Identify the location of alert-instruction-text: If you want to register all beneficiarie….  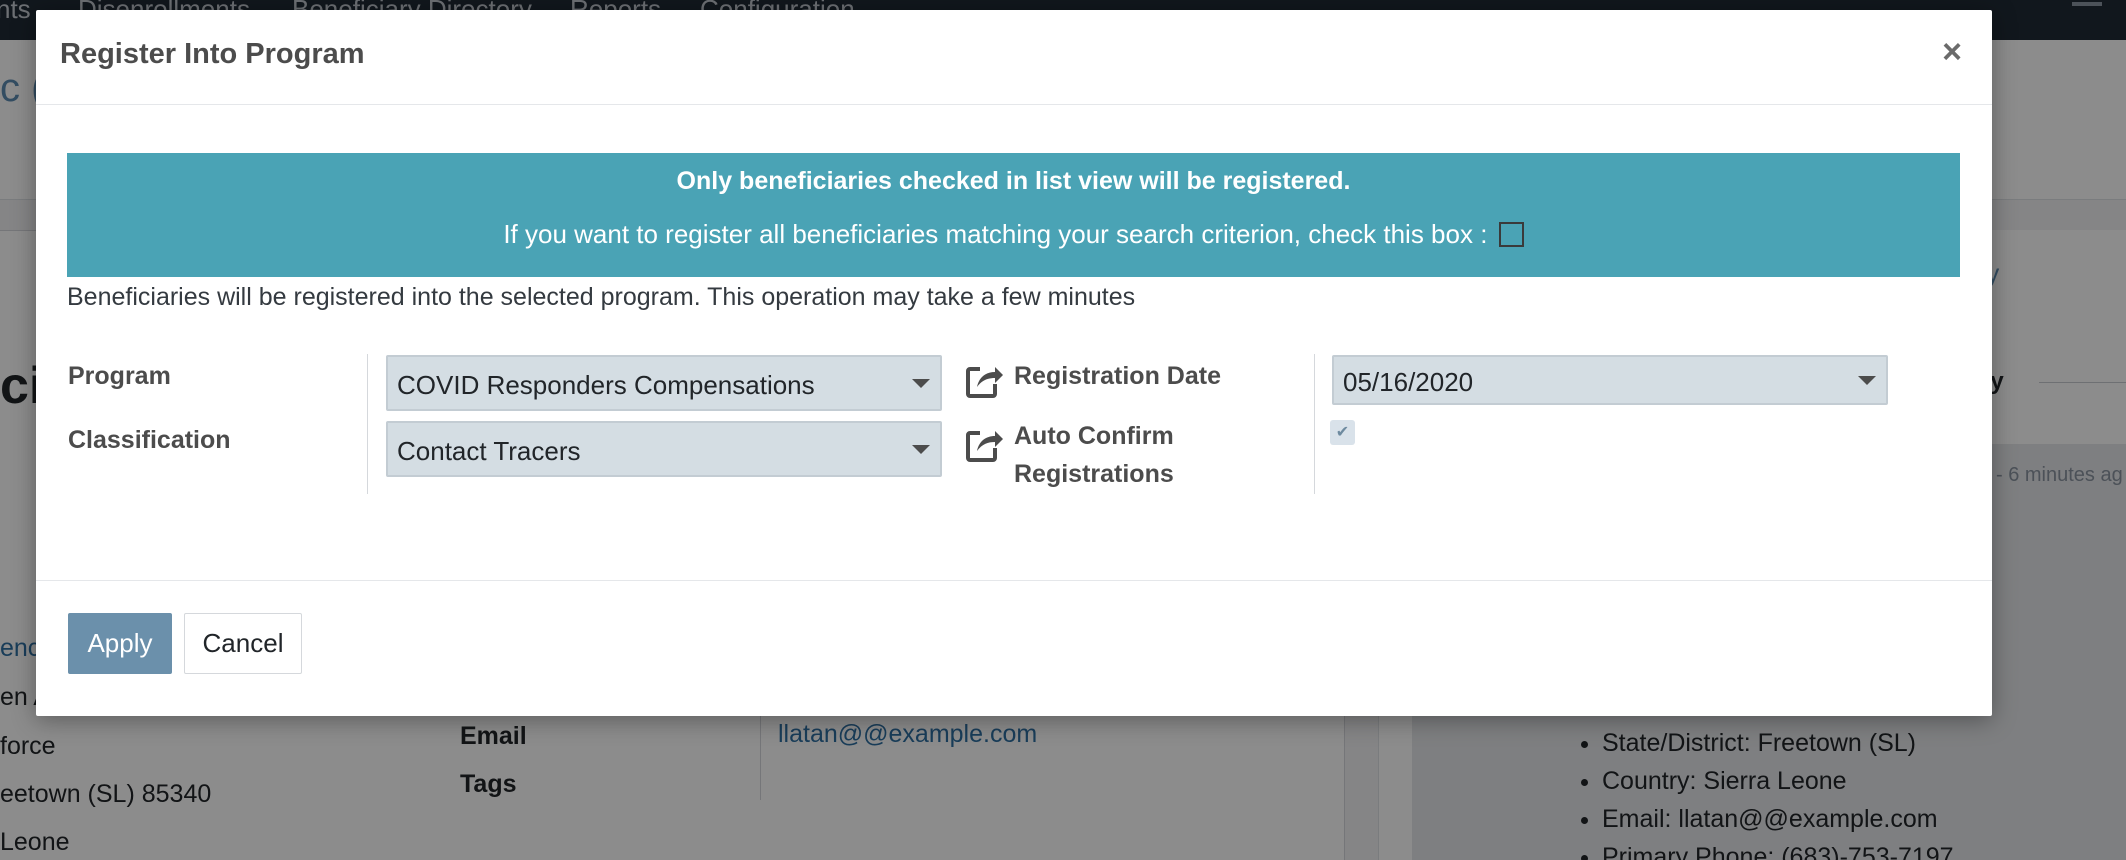
(995, 234).